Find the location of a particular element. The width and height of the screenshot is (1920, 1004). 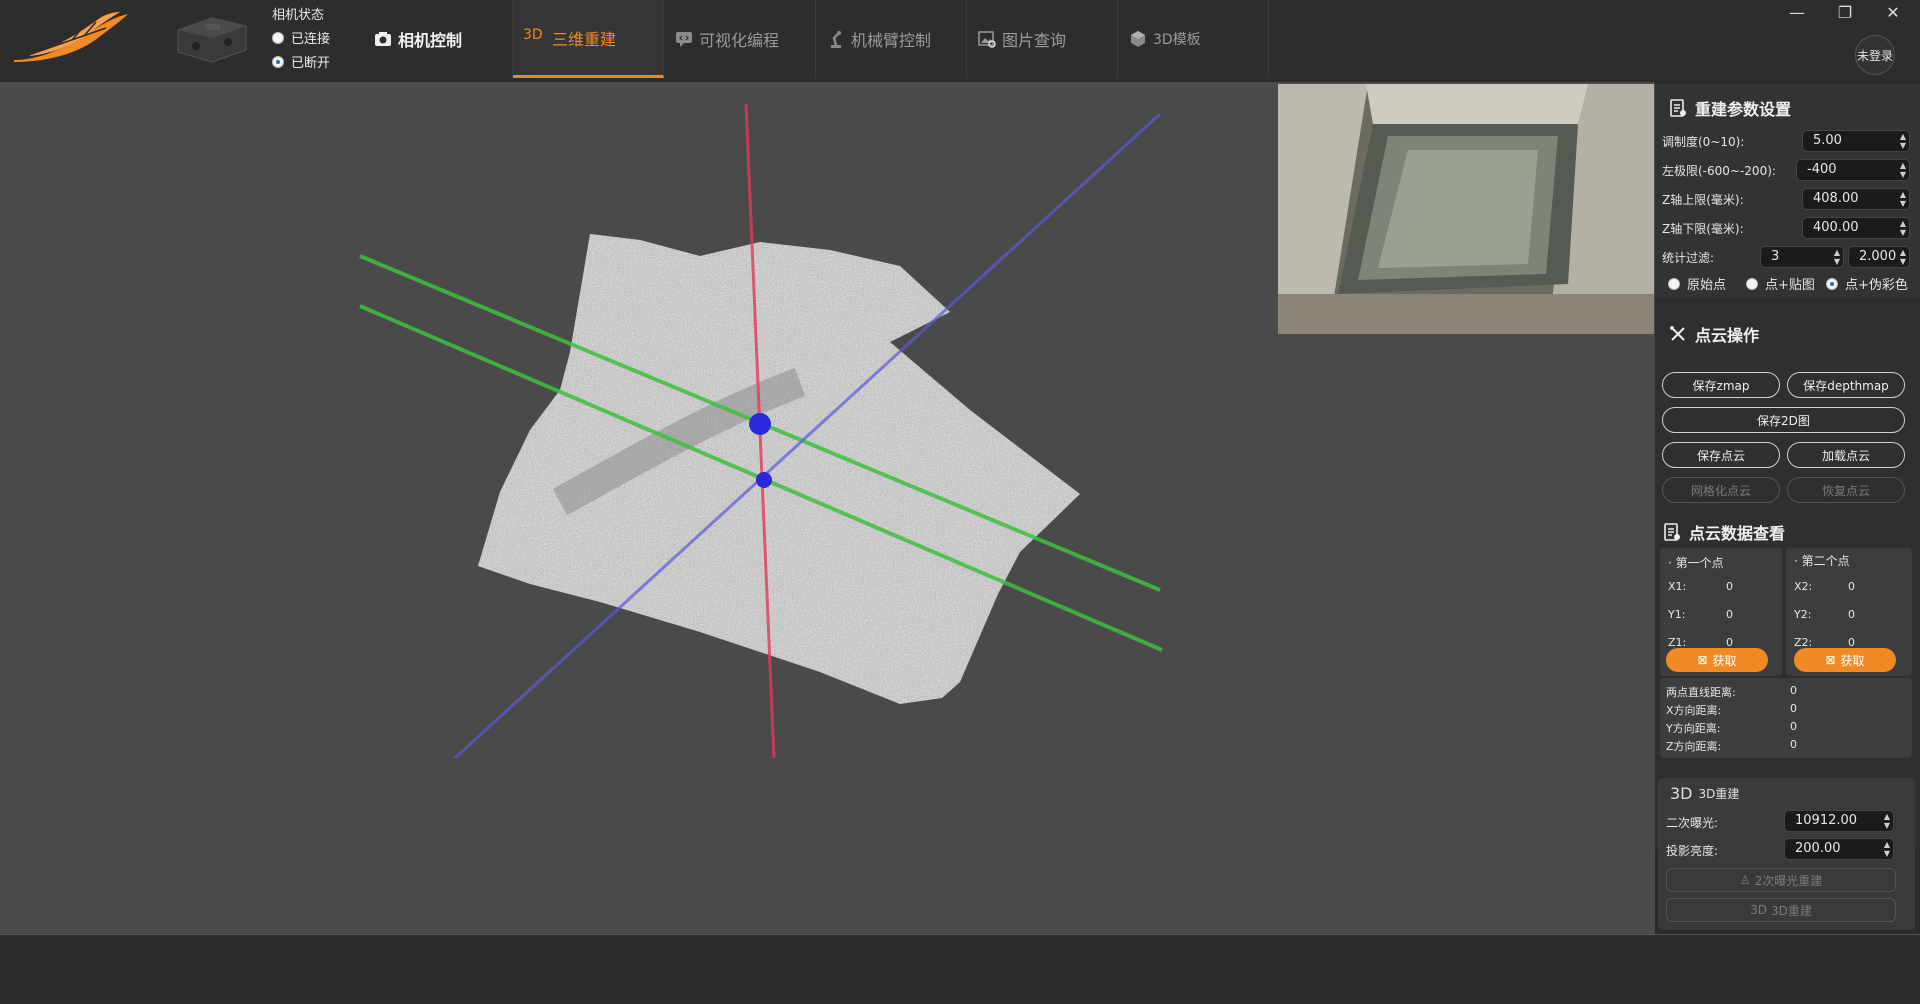

tab-robot-arm-control: 机械臂控制 is located at coordinates (891, 39).